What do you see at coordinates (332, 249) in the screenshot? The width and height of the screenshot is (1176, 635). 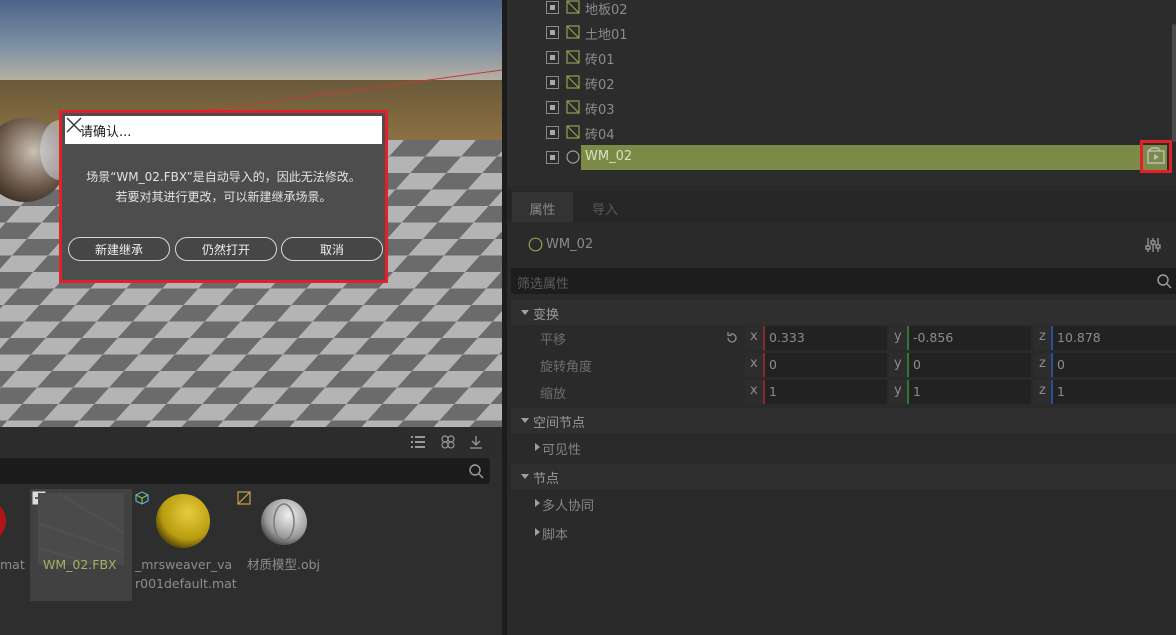 I see `cancel-button: 取消` at bounding box center [332, 249].